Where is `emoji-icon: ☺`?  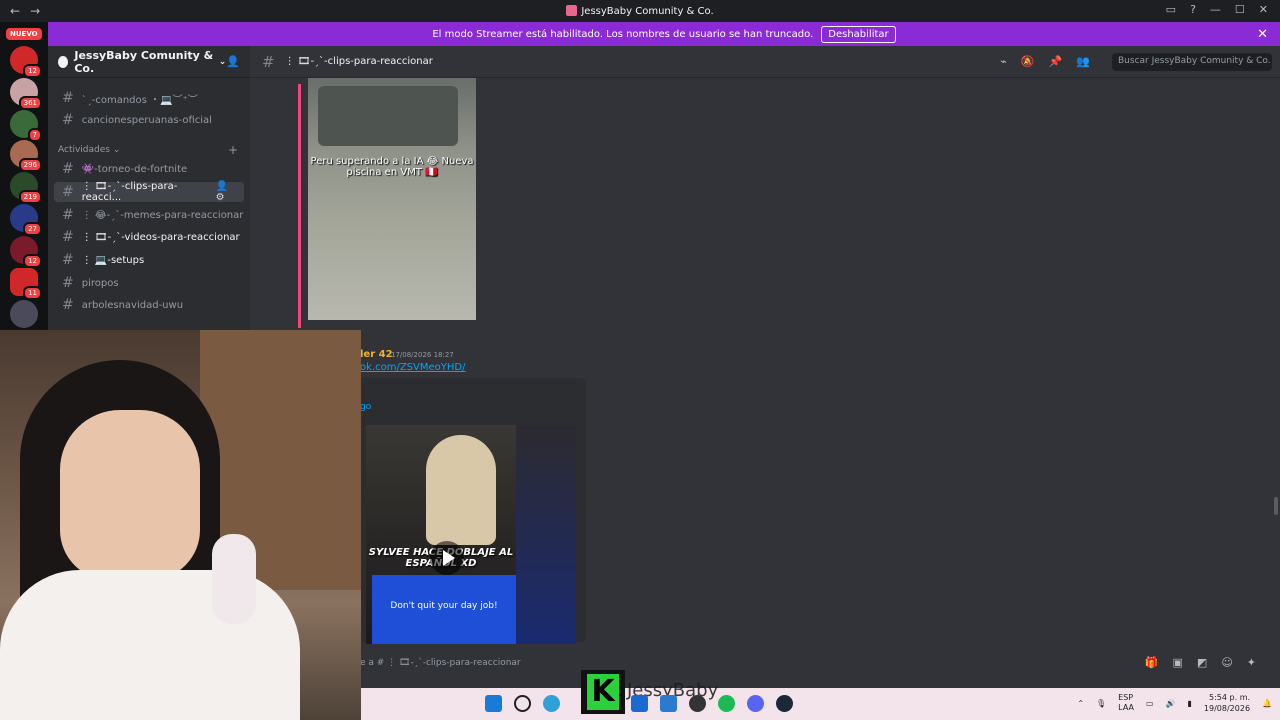
emoji-icon: ☺ is located at coordinates (1226, 662).